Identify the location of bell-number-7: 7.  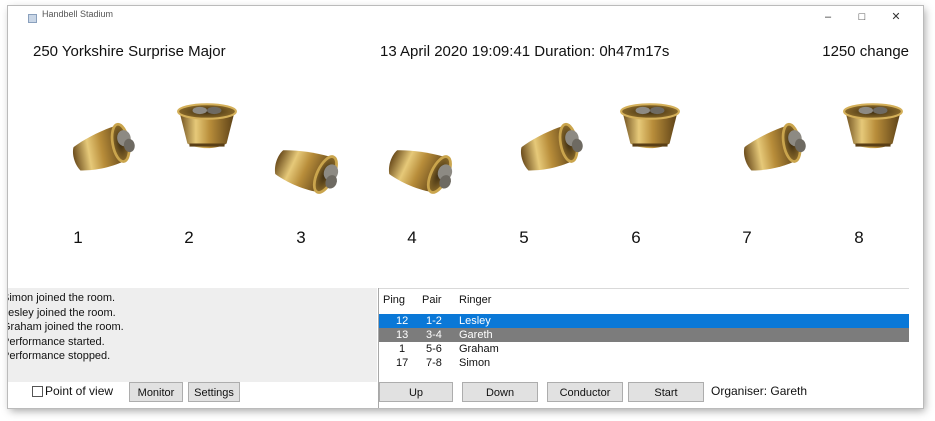
(747, 237).